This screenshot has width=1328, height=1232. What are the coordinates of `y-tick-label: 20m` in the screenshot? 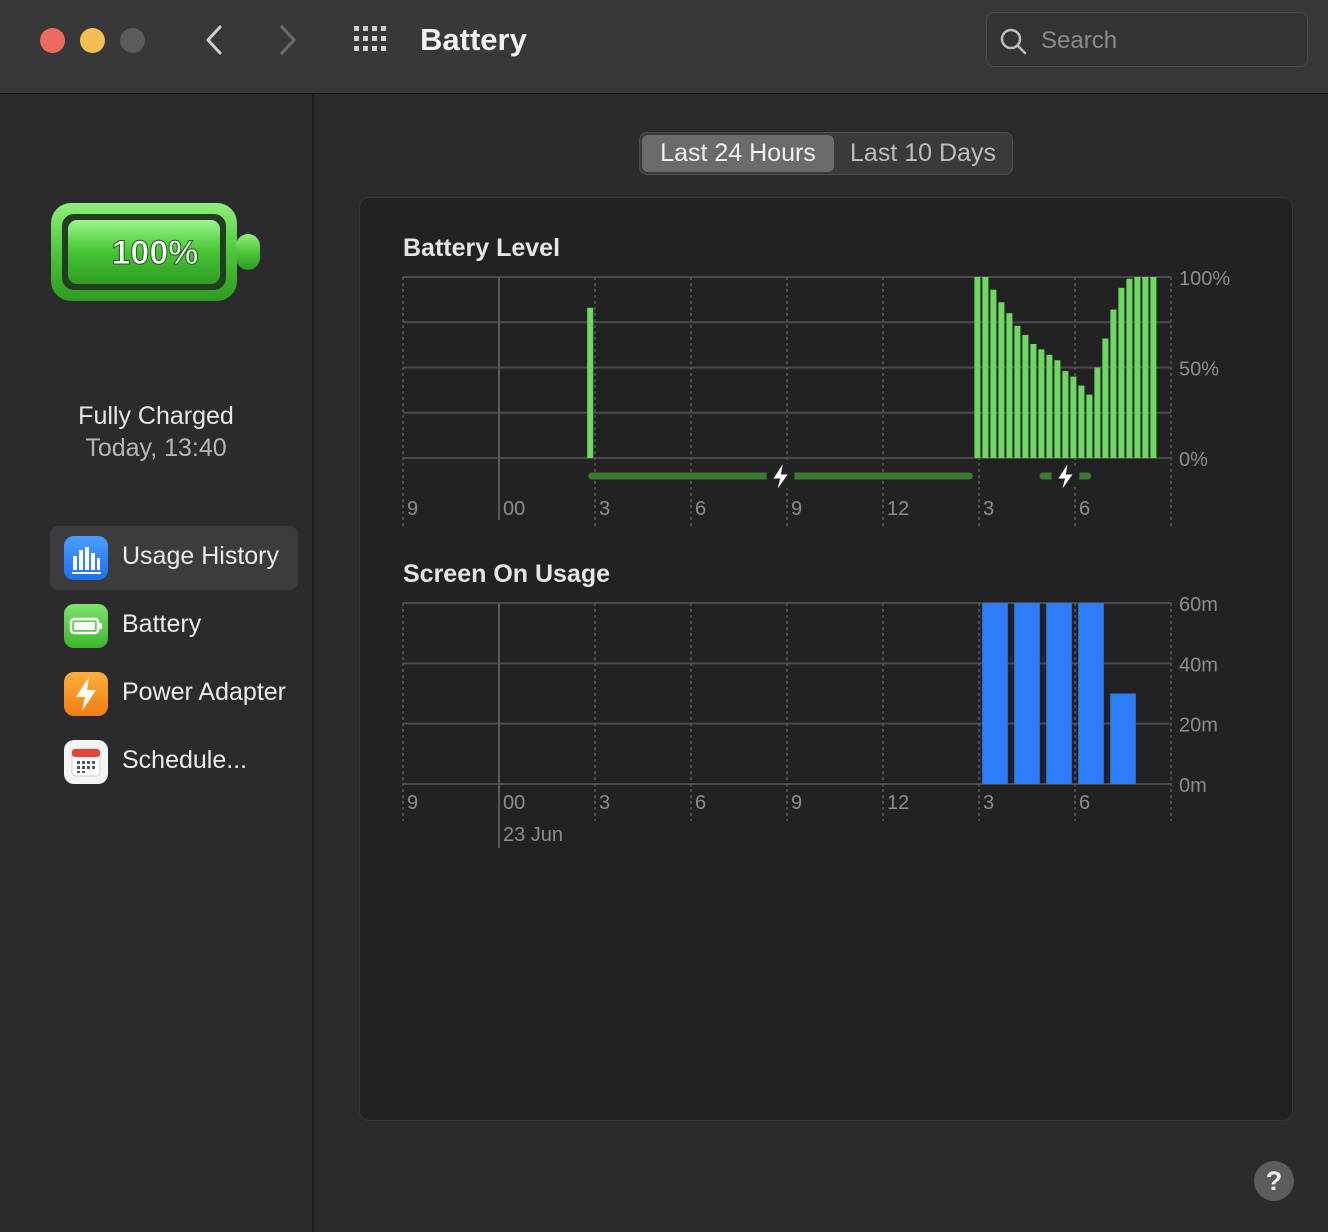 It's located at (1198, 726).